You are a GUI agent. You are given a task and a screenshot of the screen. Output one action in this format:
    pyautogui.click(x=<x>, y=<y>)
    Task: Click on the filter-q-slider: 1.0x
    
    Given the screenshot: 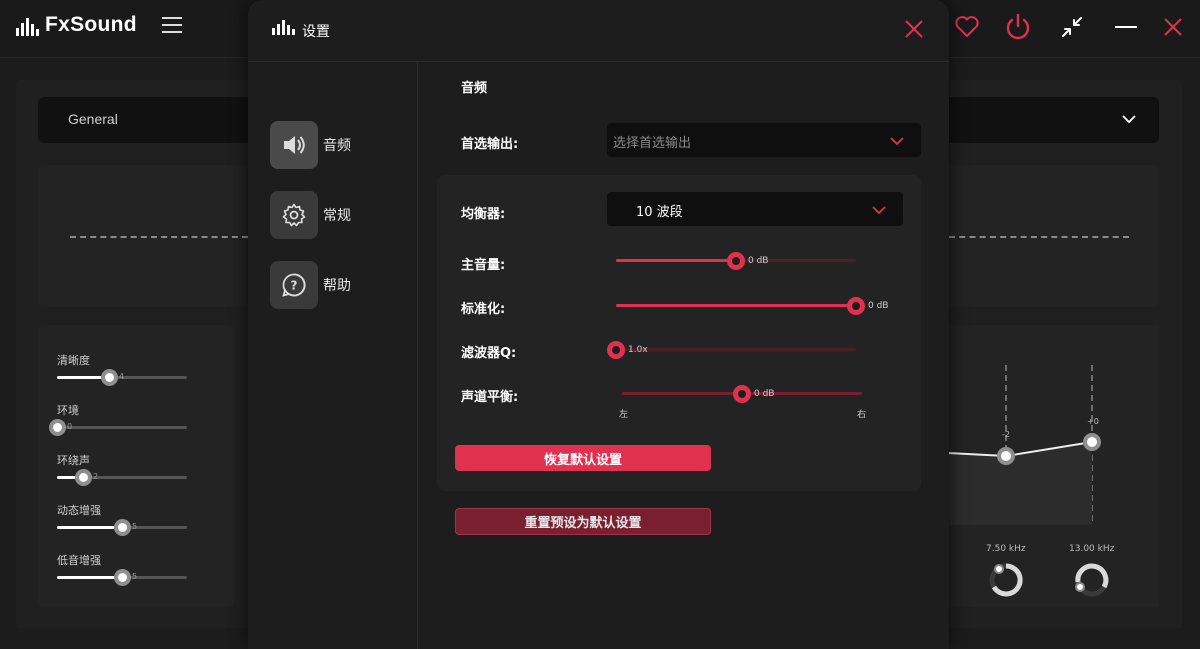 What is the action you would take?
    pyautogui.click(x=731, y=350)
    